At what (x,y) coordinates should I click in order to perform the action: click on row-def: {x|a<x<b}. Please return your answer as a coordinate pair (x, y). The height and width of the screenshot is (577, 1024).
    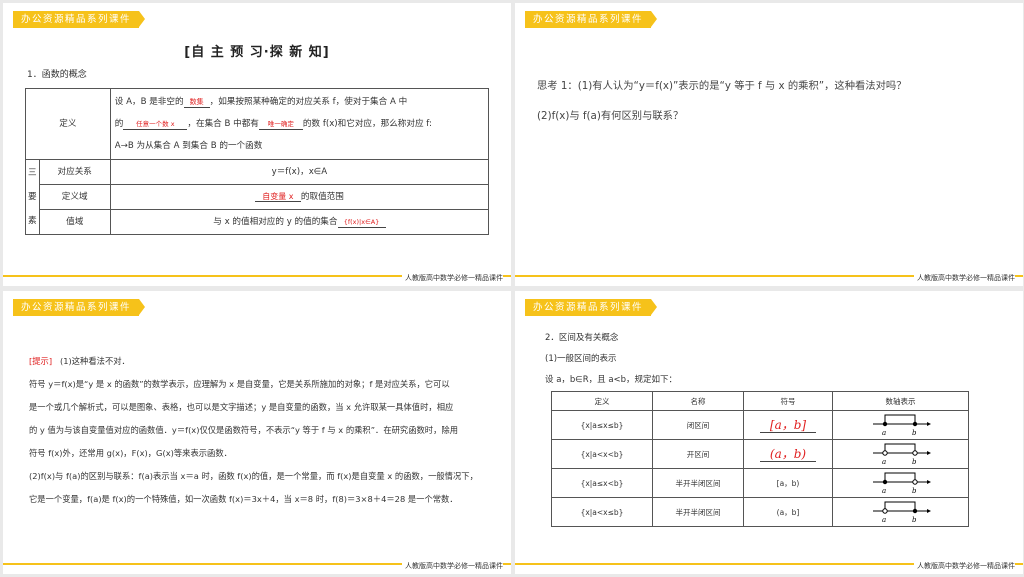
    Looking at the image, I should click on (602, 454).